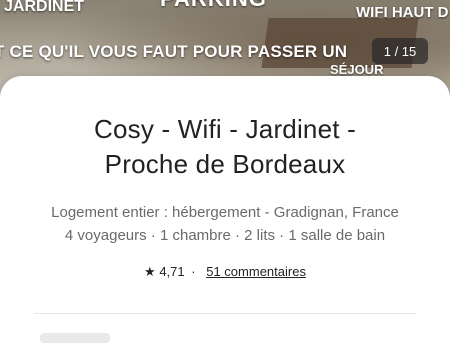 This screenshot has height=343, width=450. I want to click on photo-overlay-text: SÉJOUR, so click(357, 69).